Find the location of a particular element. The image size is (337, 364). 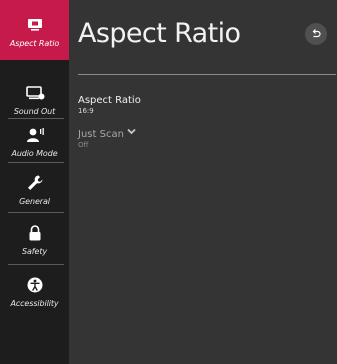

sidebar-item-aspect-ratio: Aspect Ratio is located at coordinates (34, 30).